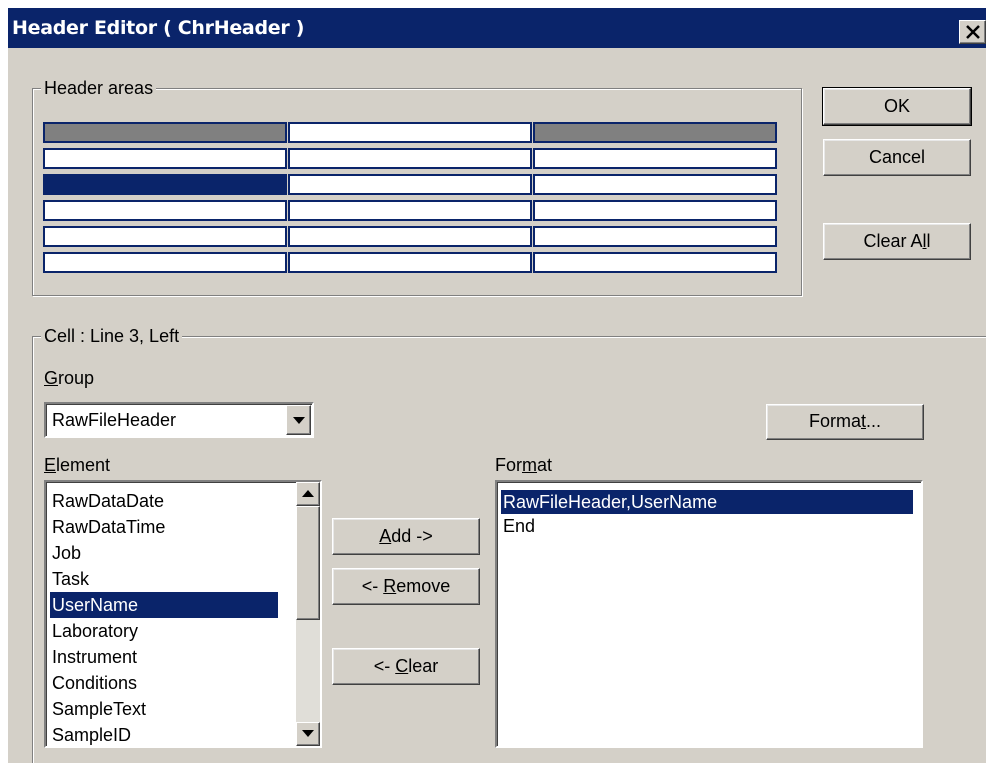 This screenshot has height=763, width=986. What do you see at coordinates (164, 605) in the screenshot?
I see `element-list-item: UserName` at bounding box center [164, 605].